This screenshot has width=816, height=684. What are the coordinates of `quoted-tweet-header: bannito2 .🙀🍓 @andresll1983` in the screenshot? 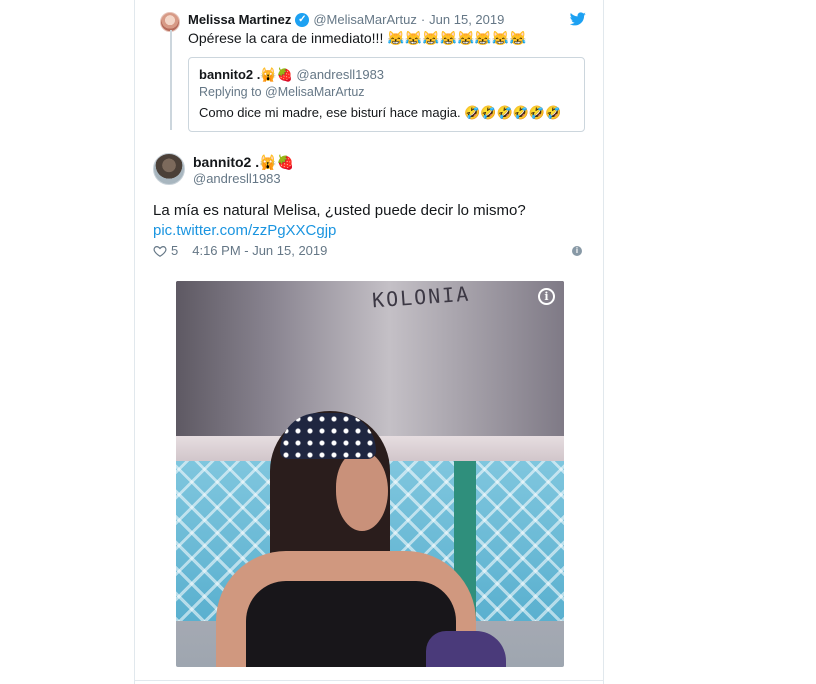 It's located at (291, 75).